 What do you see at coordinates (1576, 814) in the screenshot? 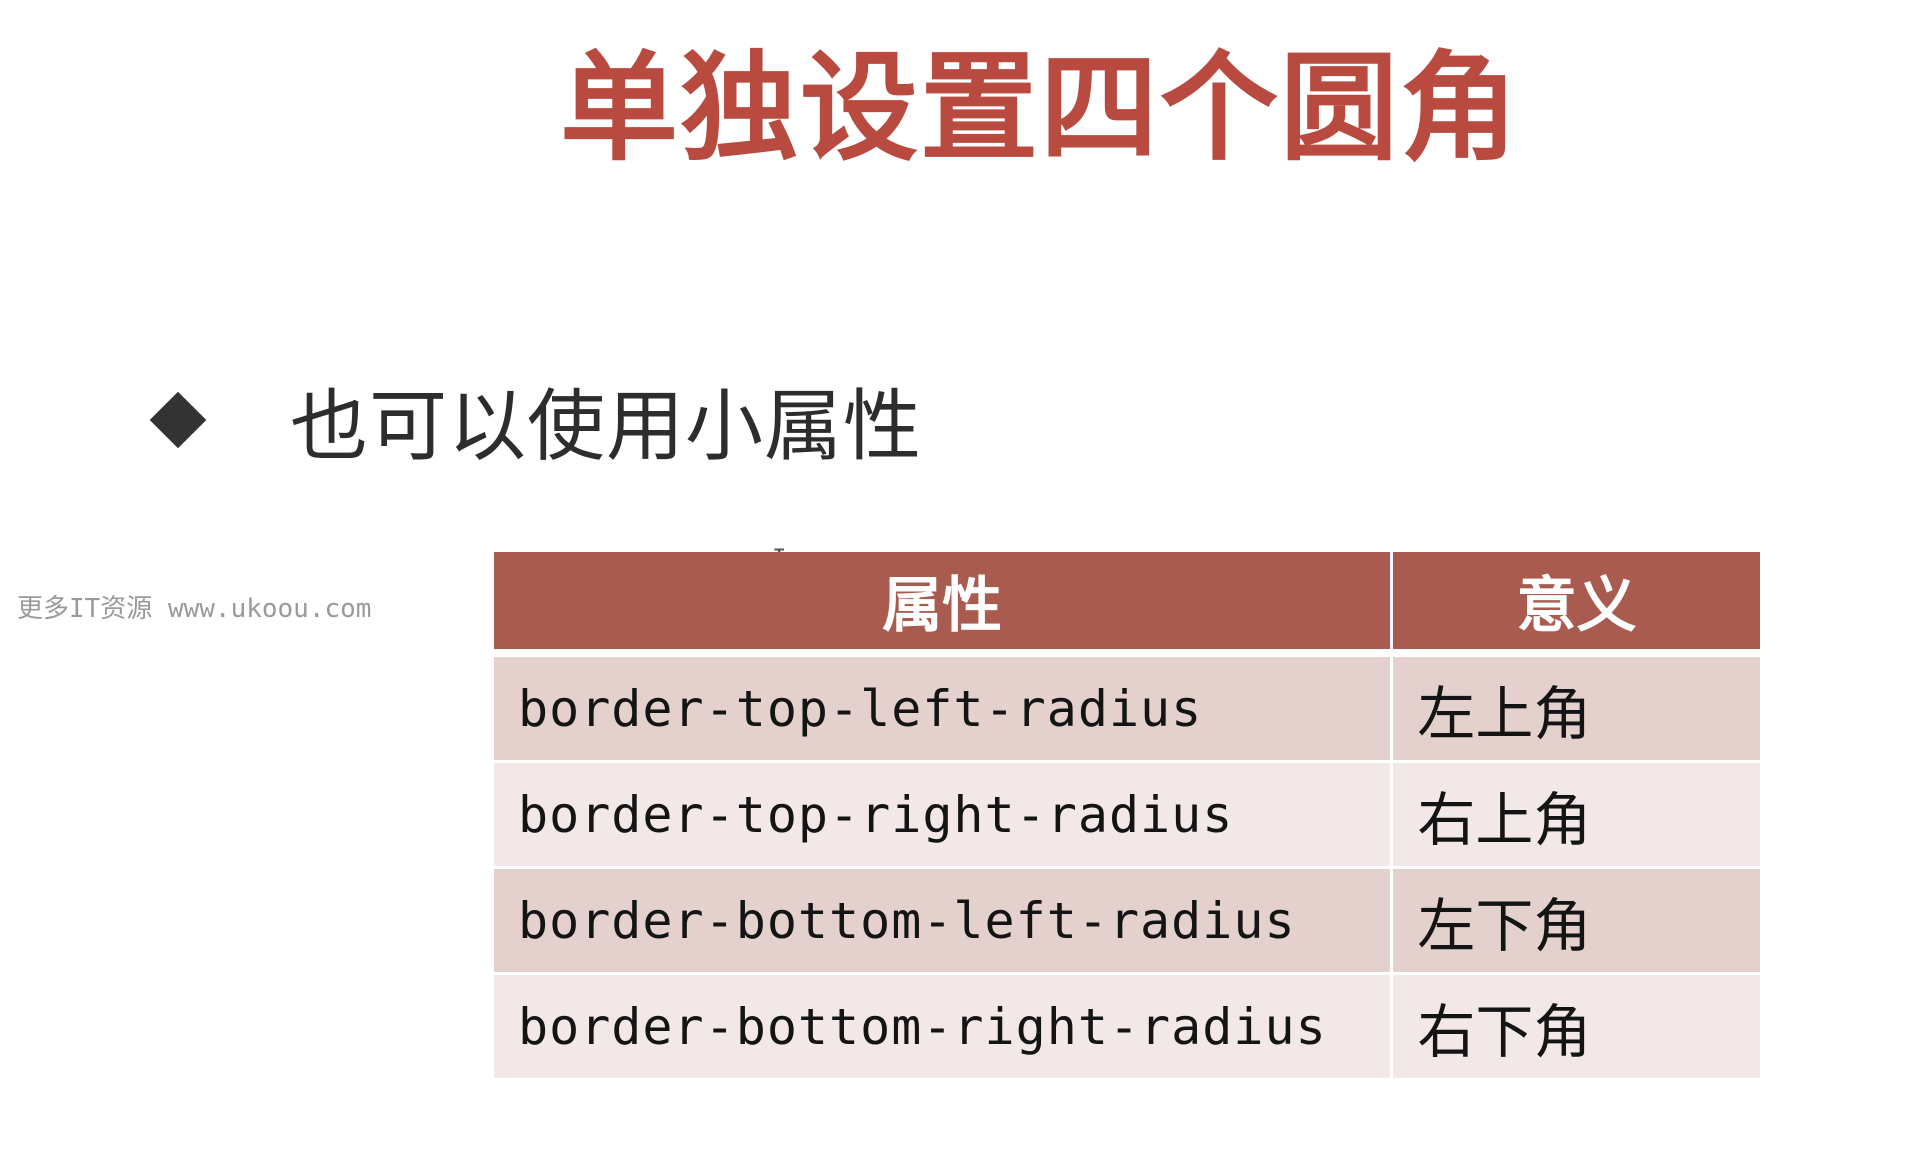
I see `meaning-cell: 右上角` at bounding box center [1576, 814].